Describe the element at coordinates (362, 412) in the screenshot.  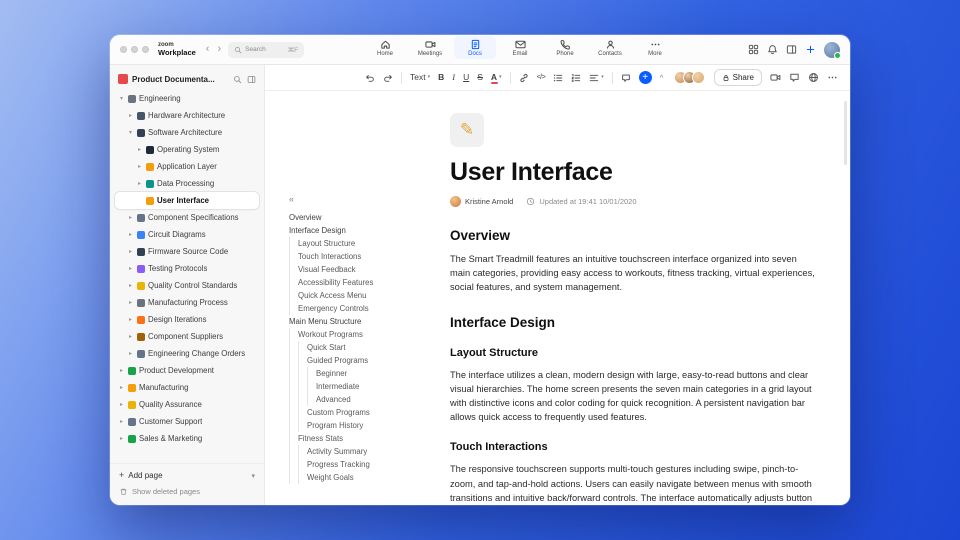
I see `outline-item-custom-programs: Custom Programs` at that location.